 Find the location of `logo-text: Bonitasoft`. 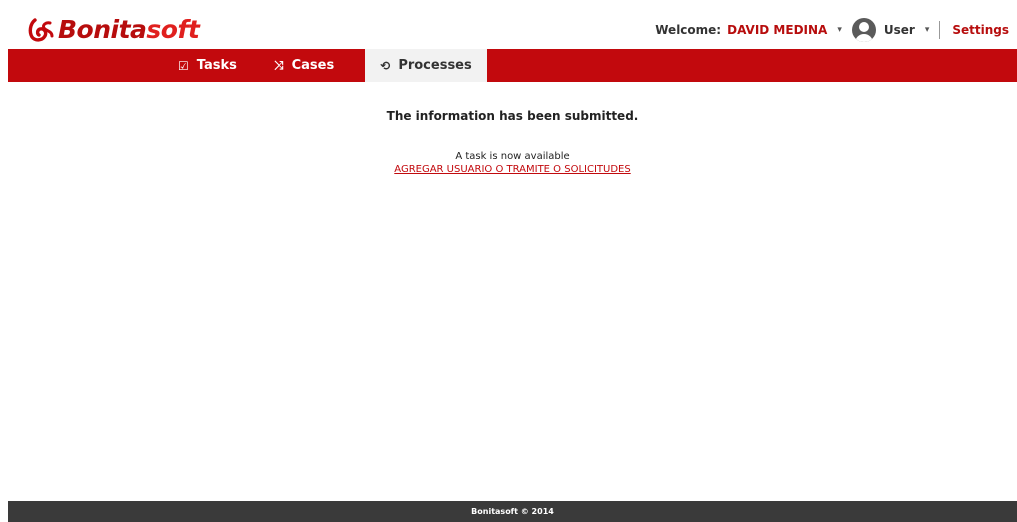

logo-text: Bonitasoft is located at coordinates (129, 29).